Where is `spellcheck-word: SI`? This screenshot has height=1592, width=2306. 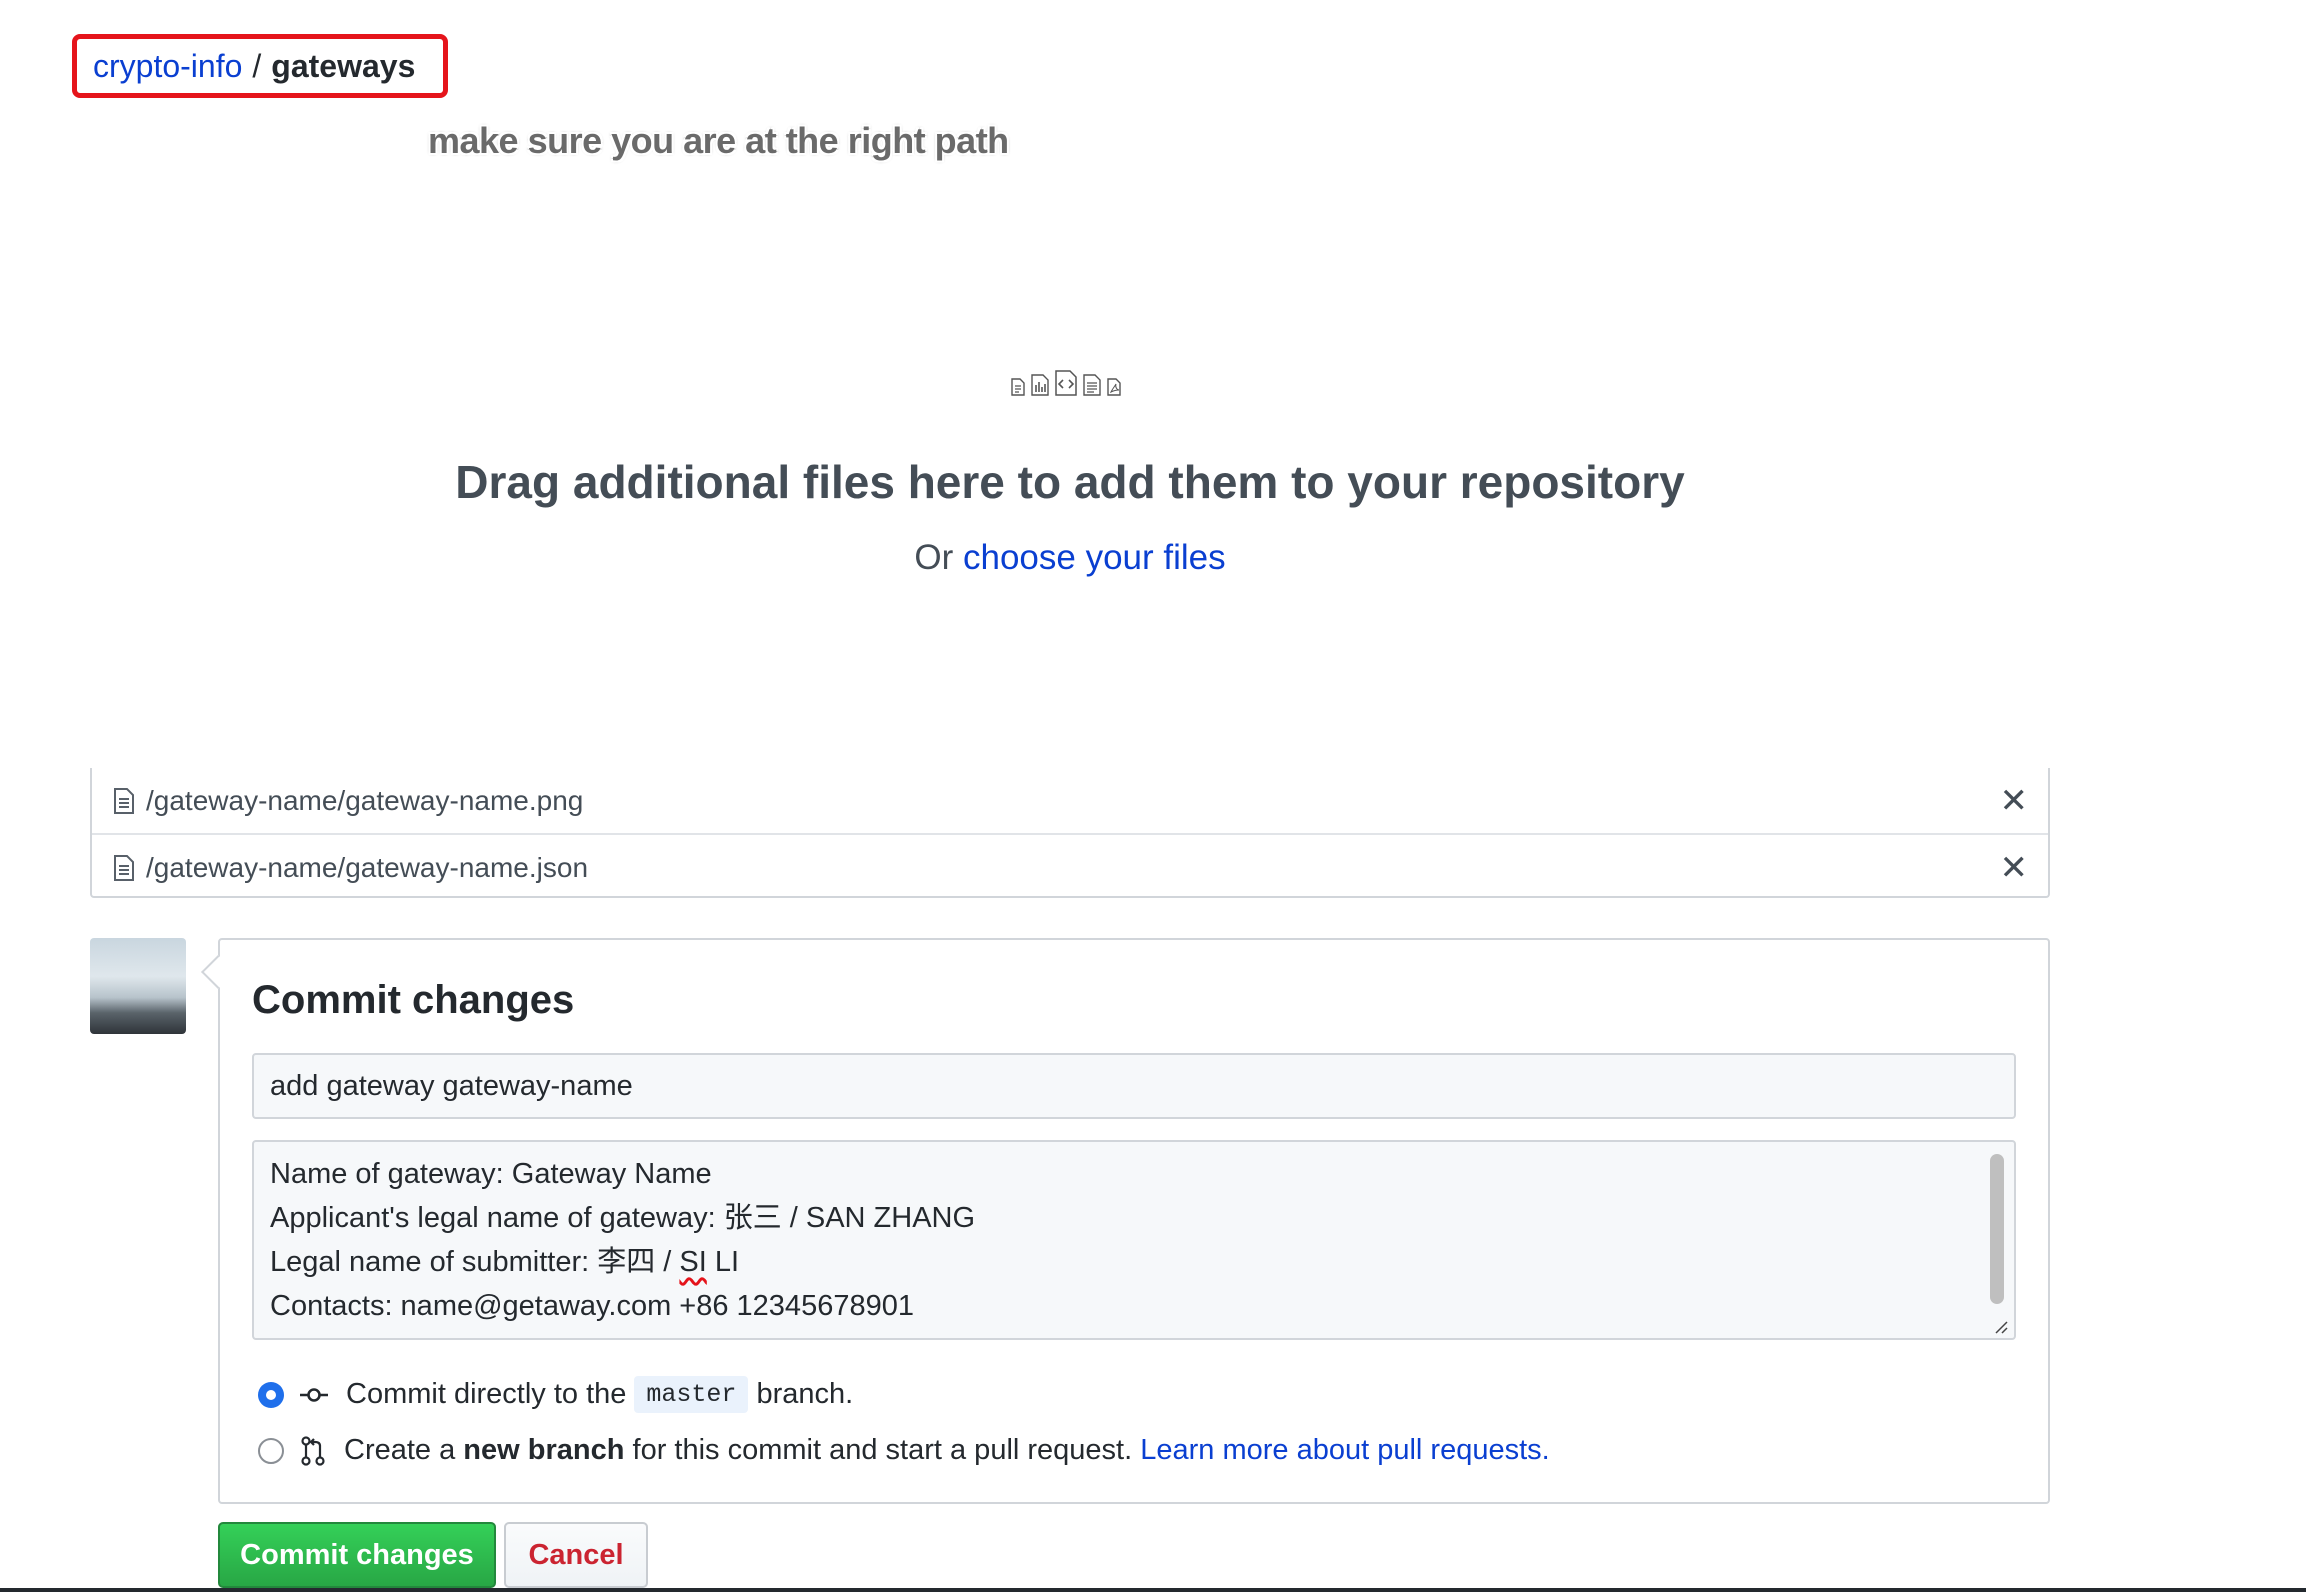
spellcheck-word: SI is located at coordinates (693, 1262).